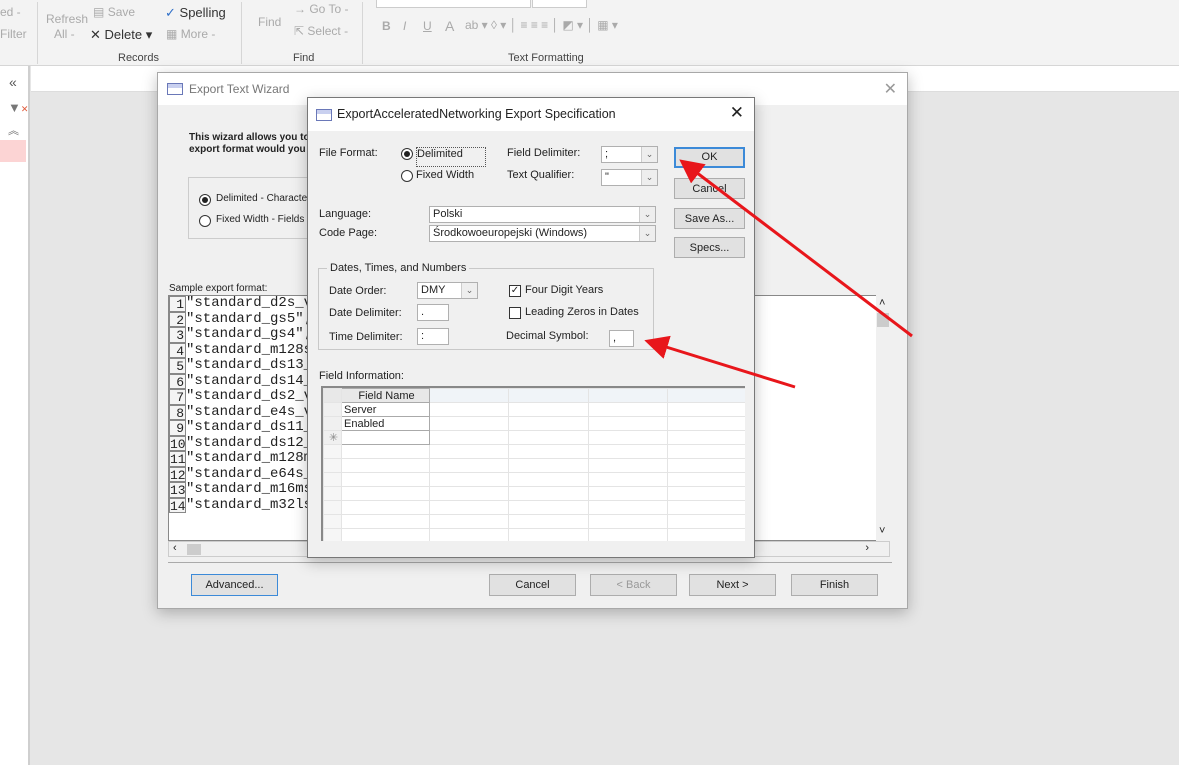 Image resolution: width=1179 pixels, height=765 pixels. I want to click on italic-button: I, so click(404, 26).